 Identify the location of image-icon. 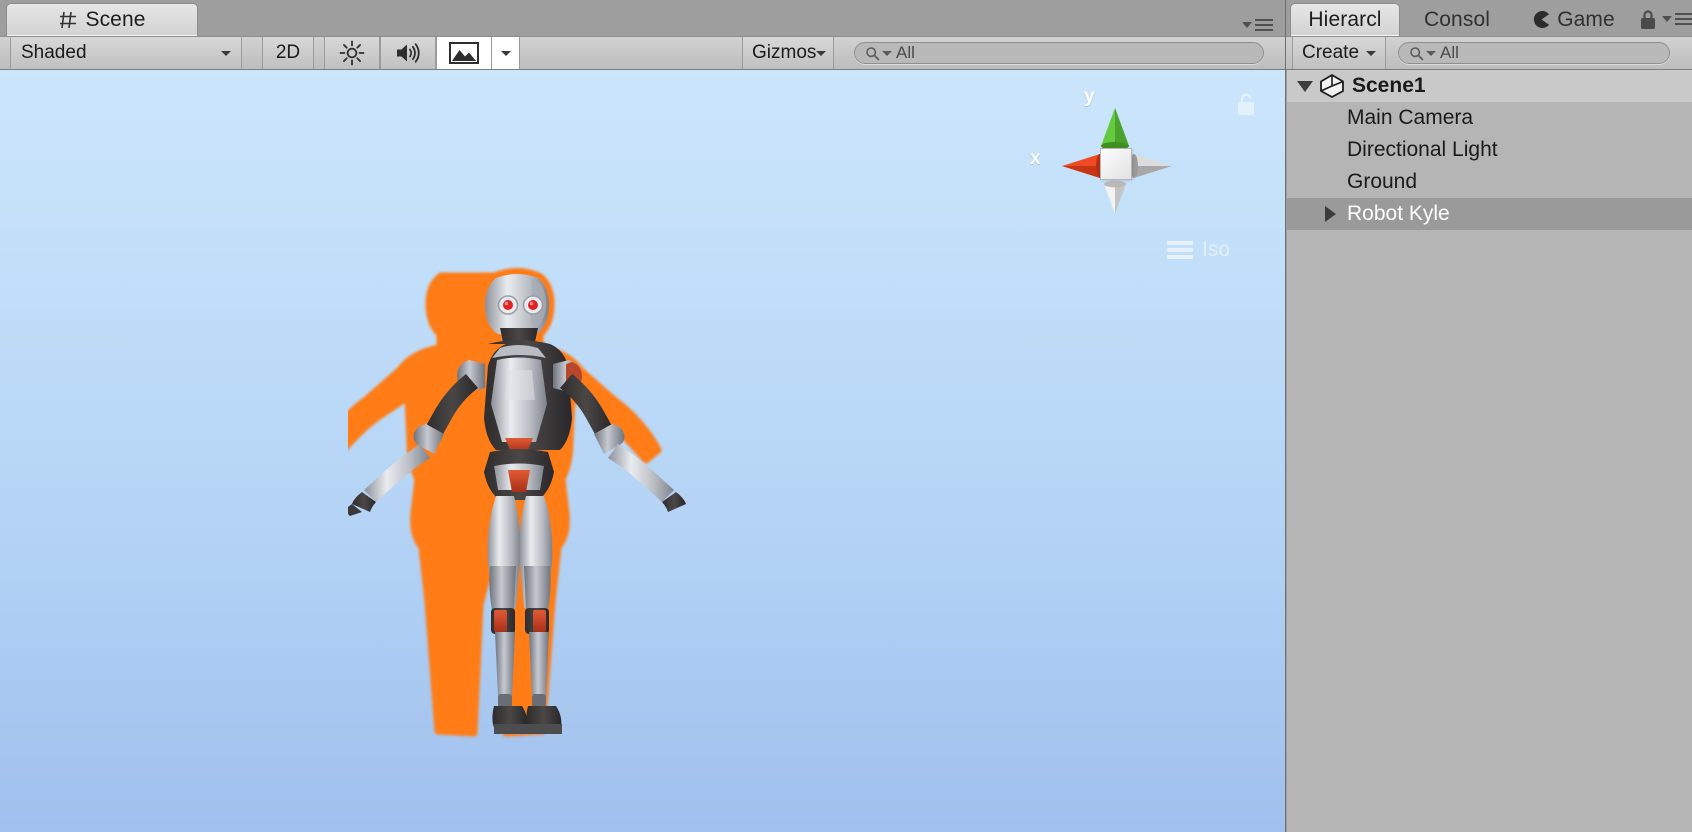
(464, 53).